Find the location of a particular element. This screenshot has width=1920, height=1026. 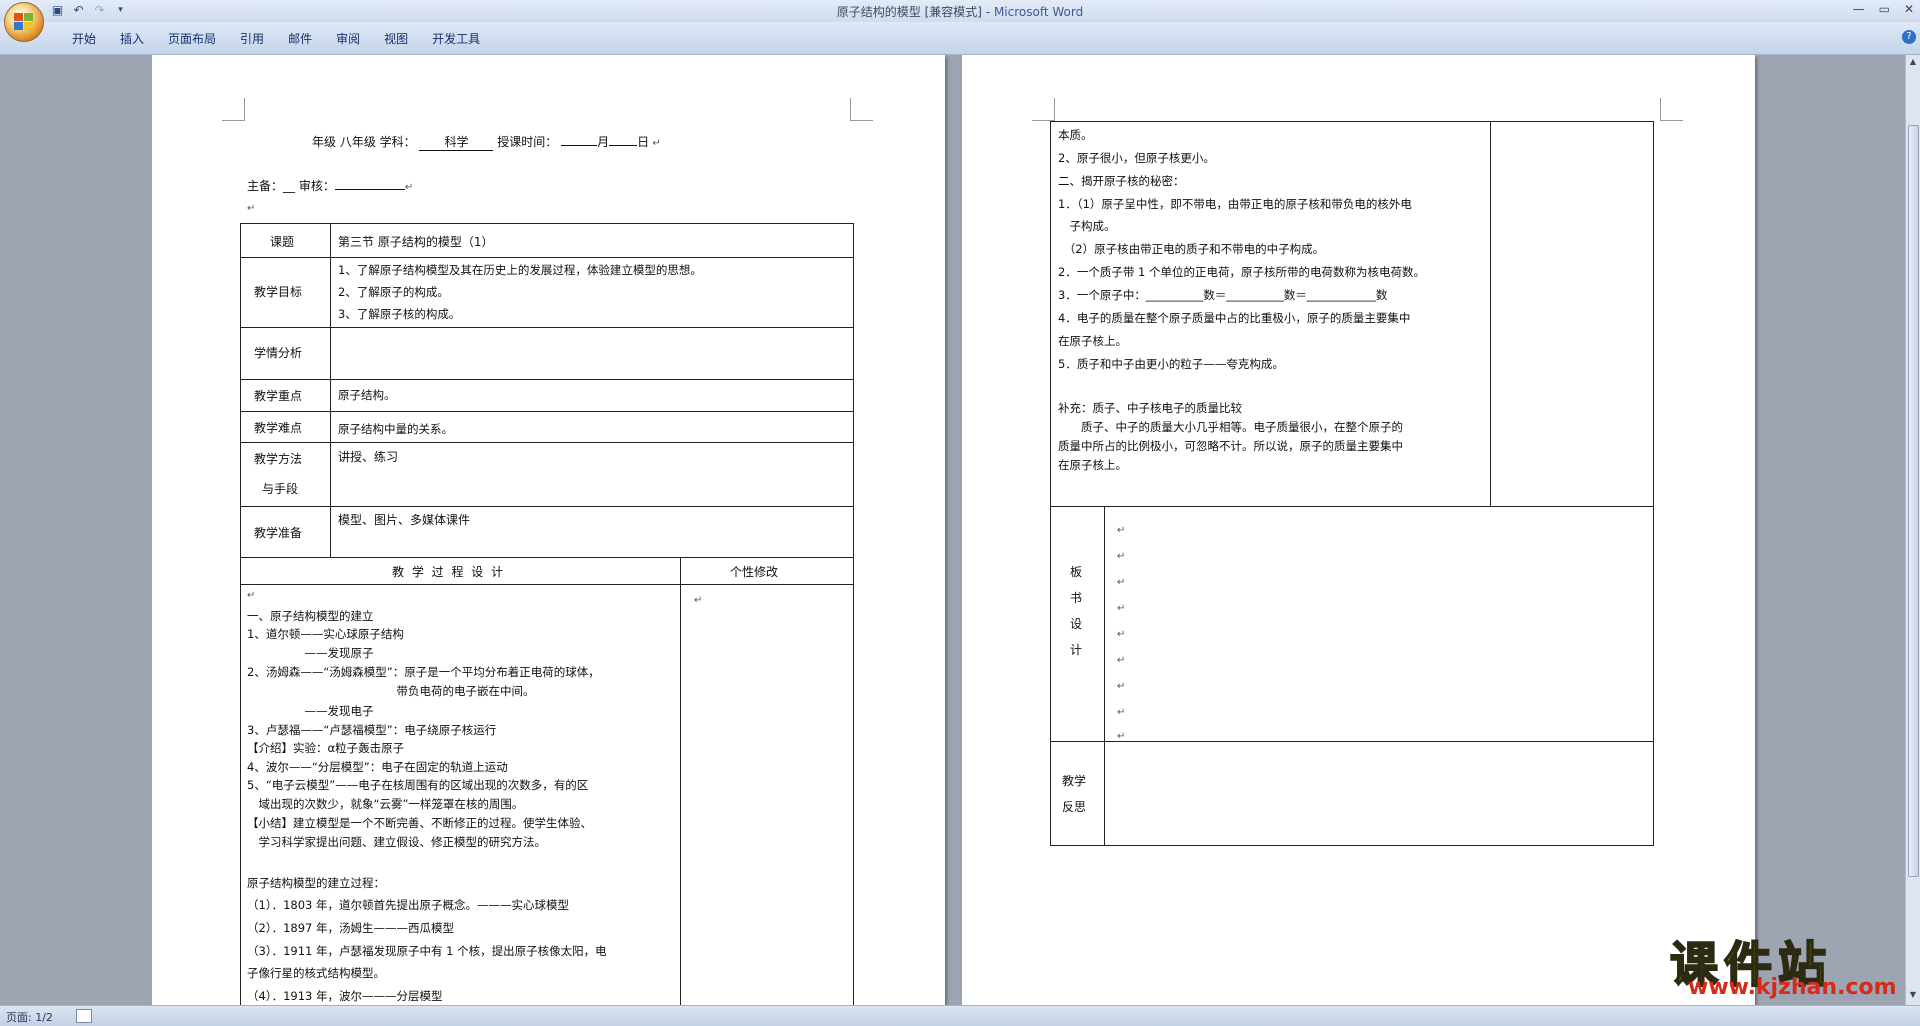

key-value: 原子结构。 is located at coordinates (367, 395).